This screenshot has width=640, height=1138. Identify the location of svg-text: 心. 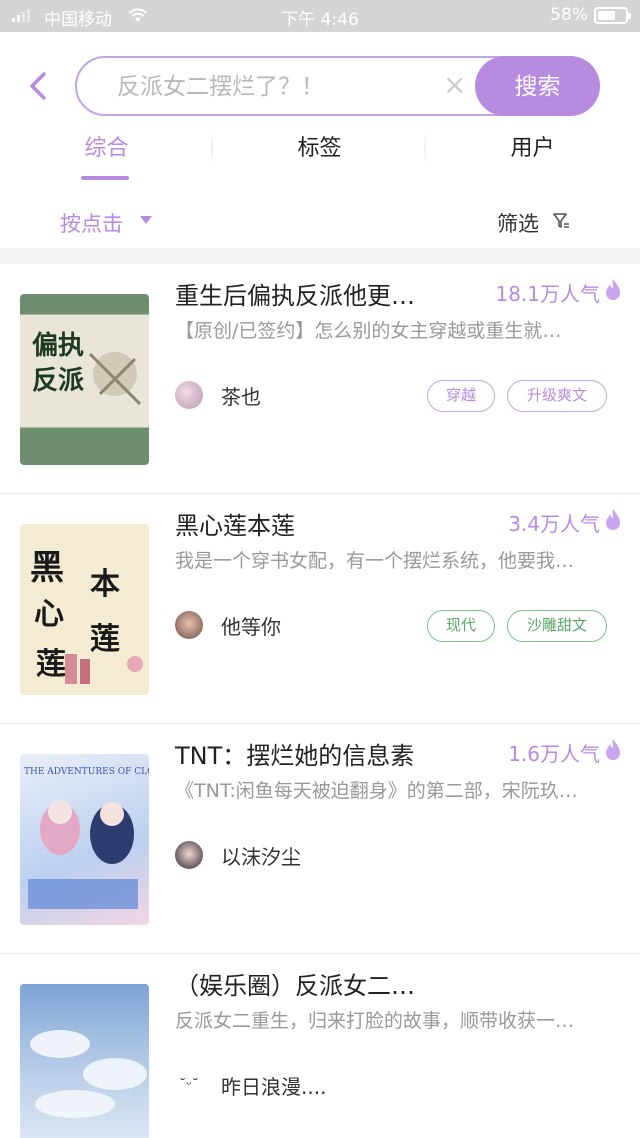
(49, 614).